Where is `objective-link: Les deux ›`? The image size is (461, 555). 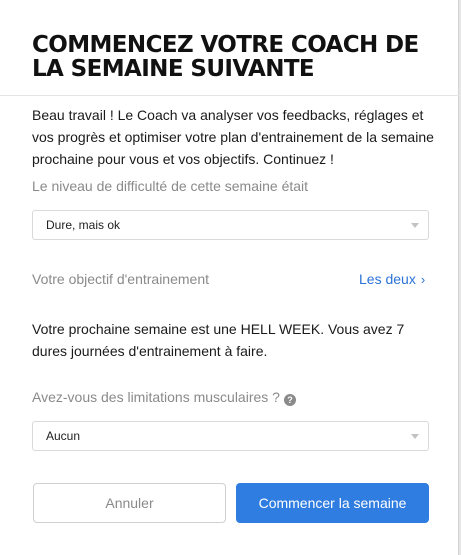 objective-link: Les deux › is located at coordinates (392, 279).